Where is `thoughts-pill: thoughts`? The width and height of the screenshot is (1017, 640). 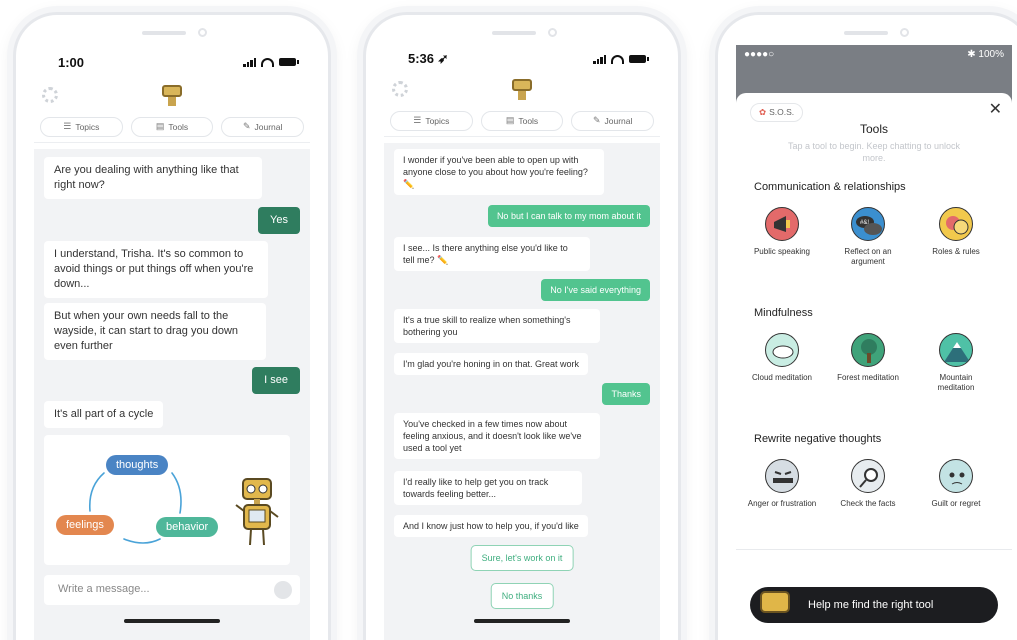
thoughts-pill: thoughts is located at coordinates (137, 465).